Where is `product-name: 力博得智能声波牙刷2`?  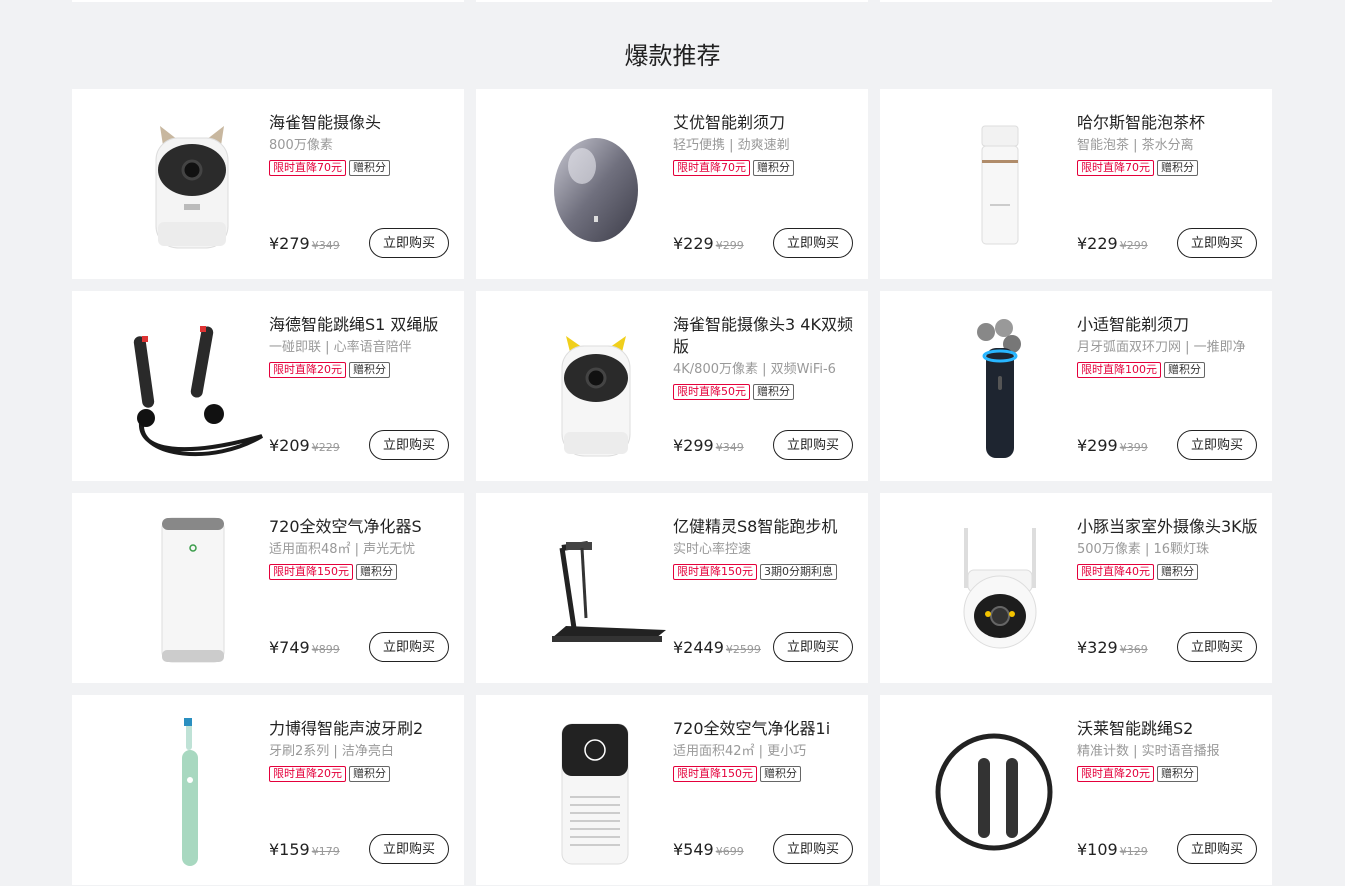 product-name: 力博得智能声波牙刷2 is located at coordinates (363, 729).